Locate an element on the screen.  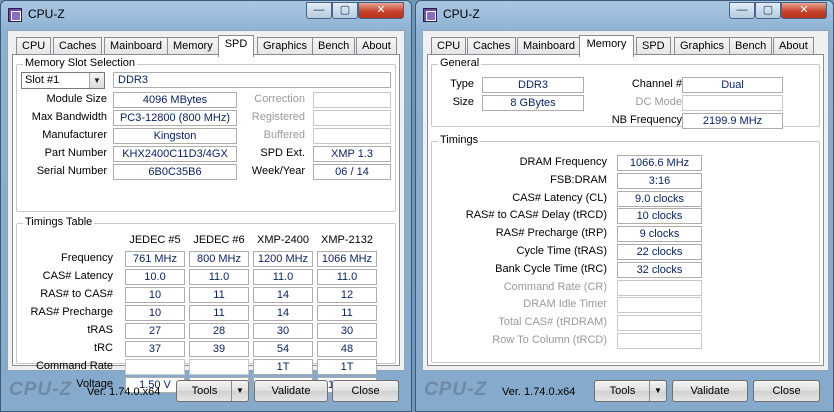
timings-cell: 39 is located at coordinates (219, 349).